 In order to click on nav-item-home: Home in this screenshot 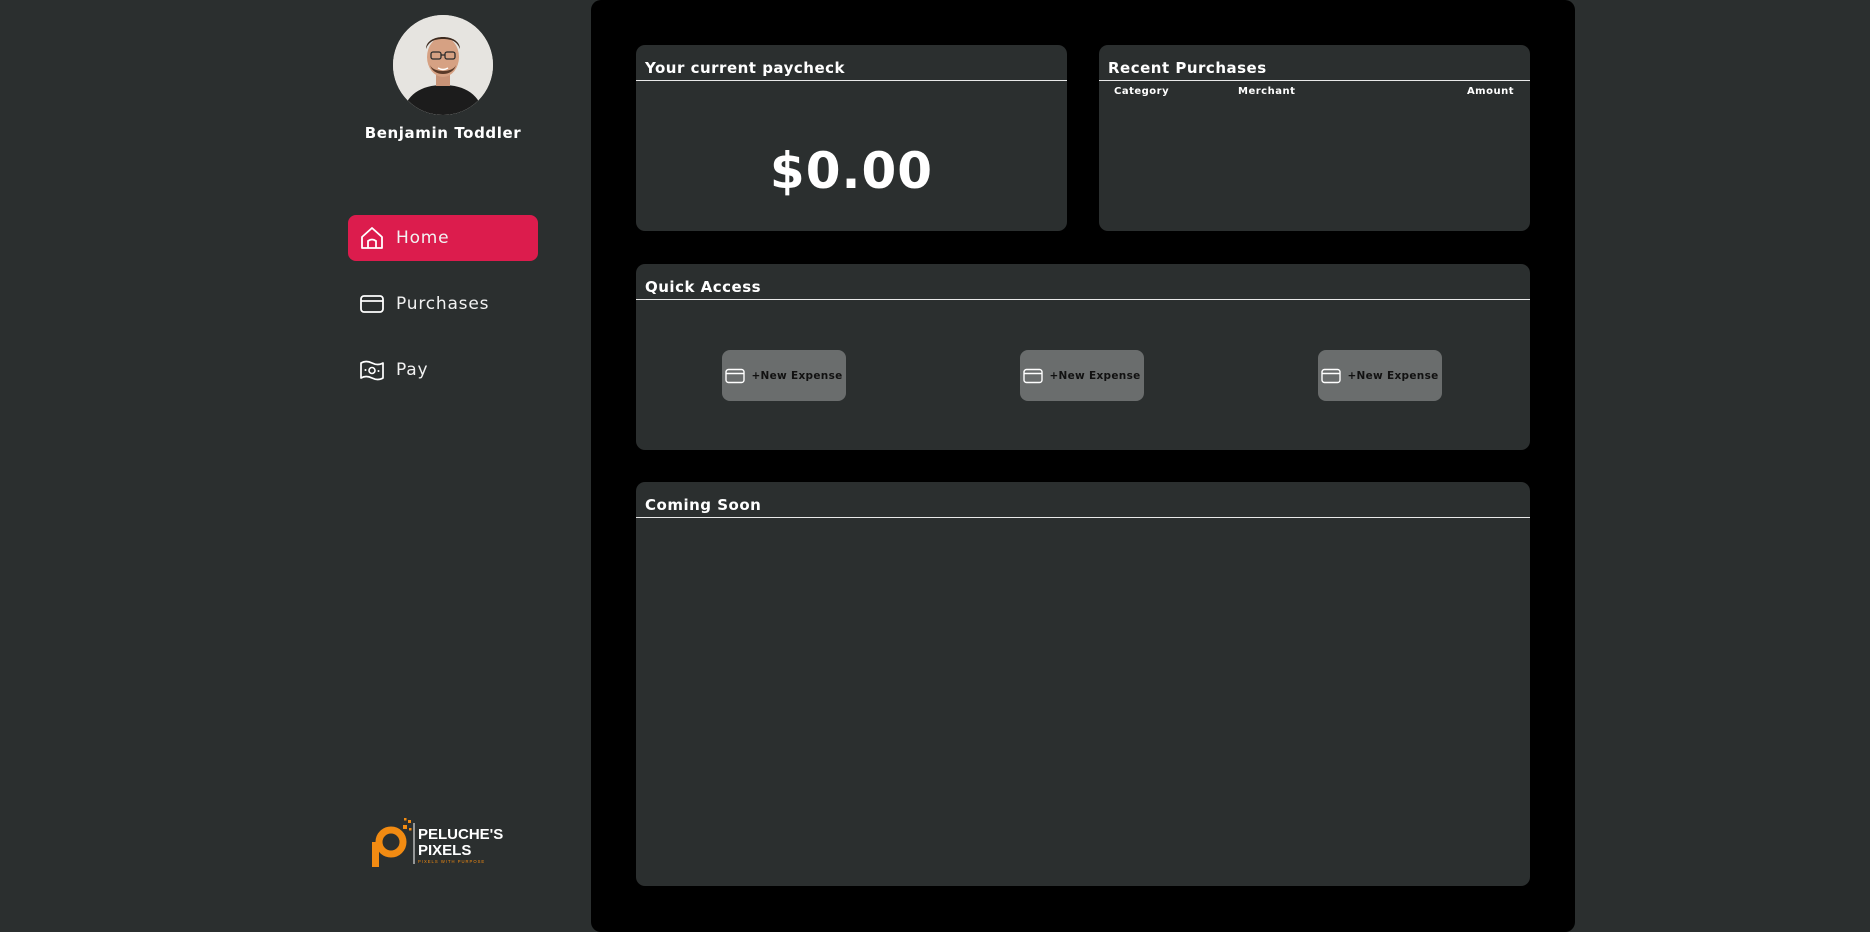, I will do `click(443, 238)`.